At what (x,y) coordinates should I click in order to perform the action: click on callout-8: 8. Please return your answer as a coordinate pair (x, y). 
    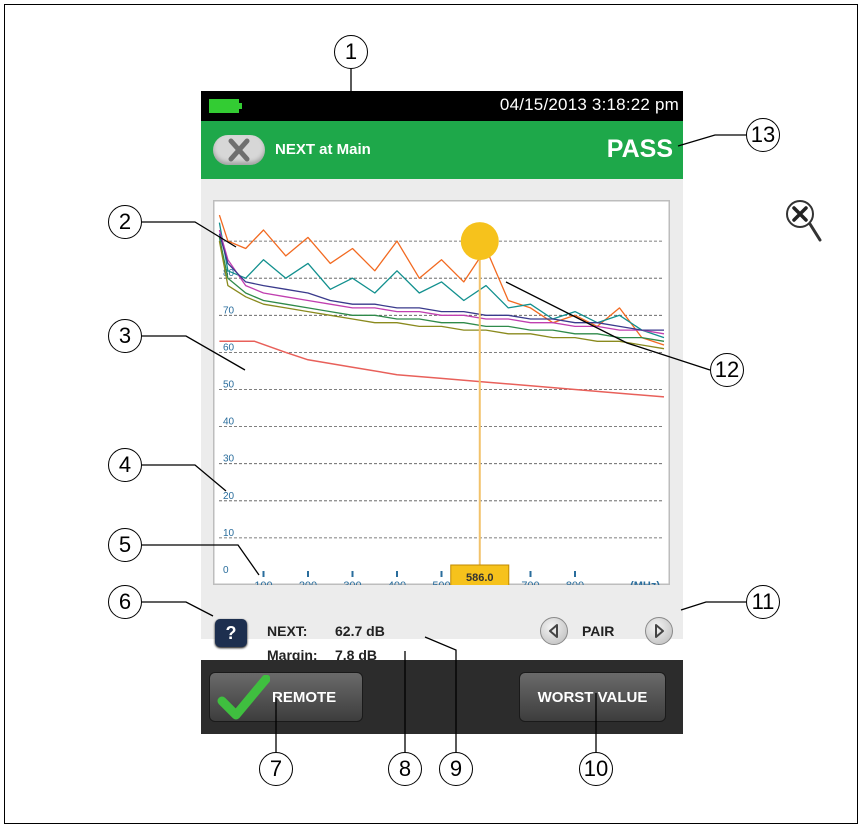
    Looking at the image, I should click on (405, 769).